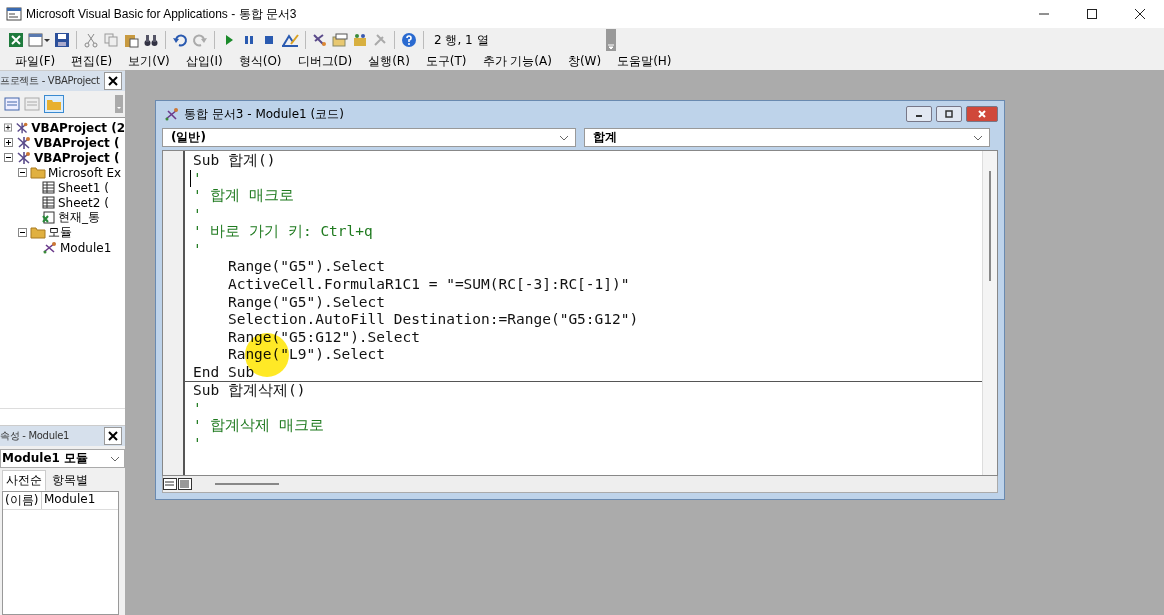  What do you see at coordinates (432, 319) in the screenshot?
I see `code-line: Selection.AutoFill Destination:=Range("G5:G12")` at bounding box center [432, 319].